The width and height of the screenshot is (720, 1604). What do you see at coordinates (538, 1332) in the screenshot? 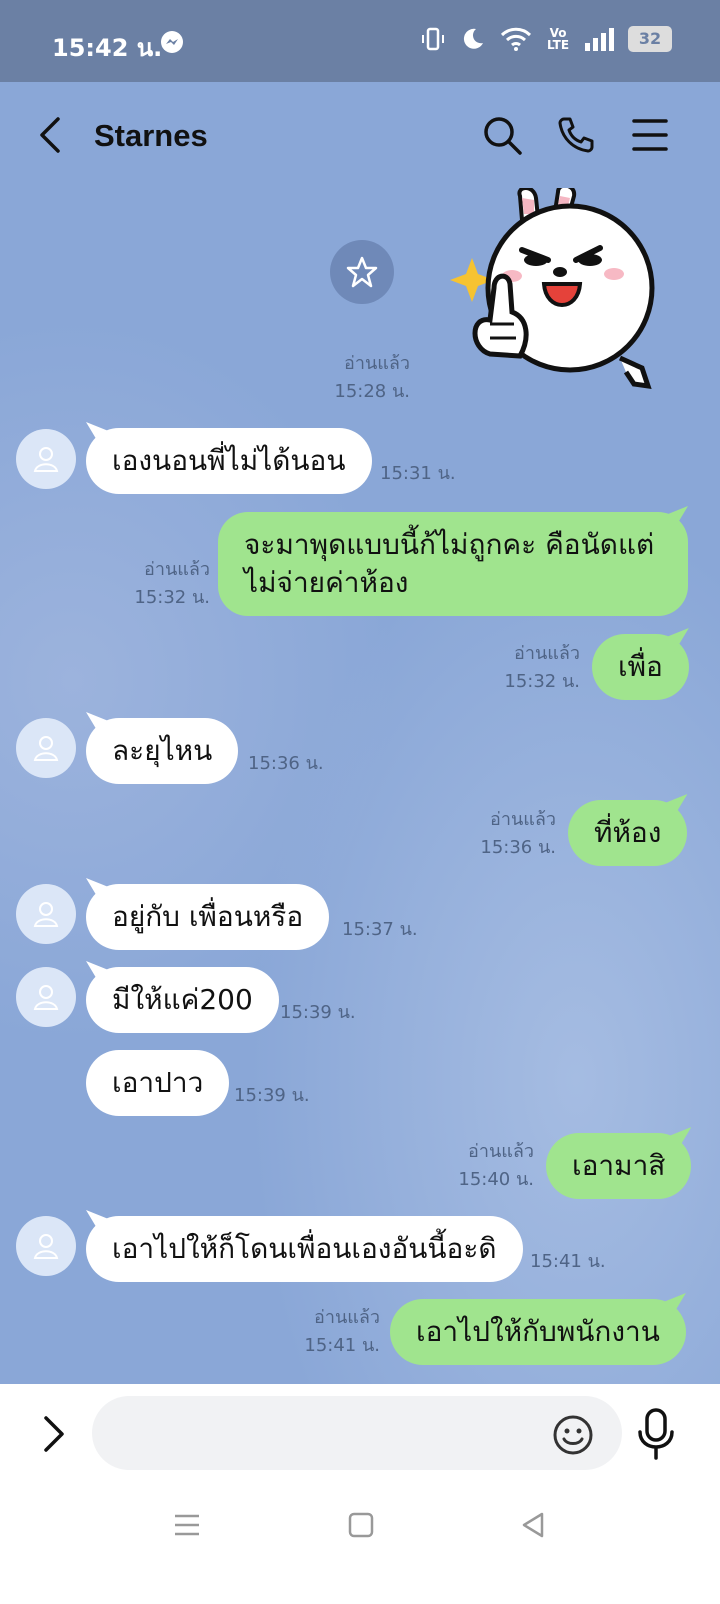
I see `outgoing-message: เอาไปให้กับพนักงาน` at bounding box center [538, 1332].